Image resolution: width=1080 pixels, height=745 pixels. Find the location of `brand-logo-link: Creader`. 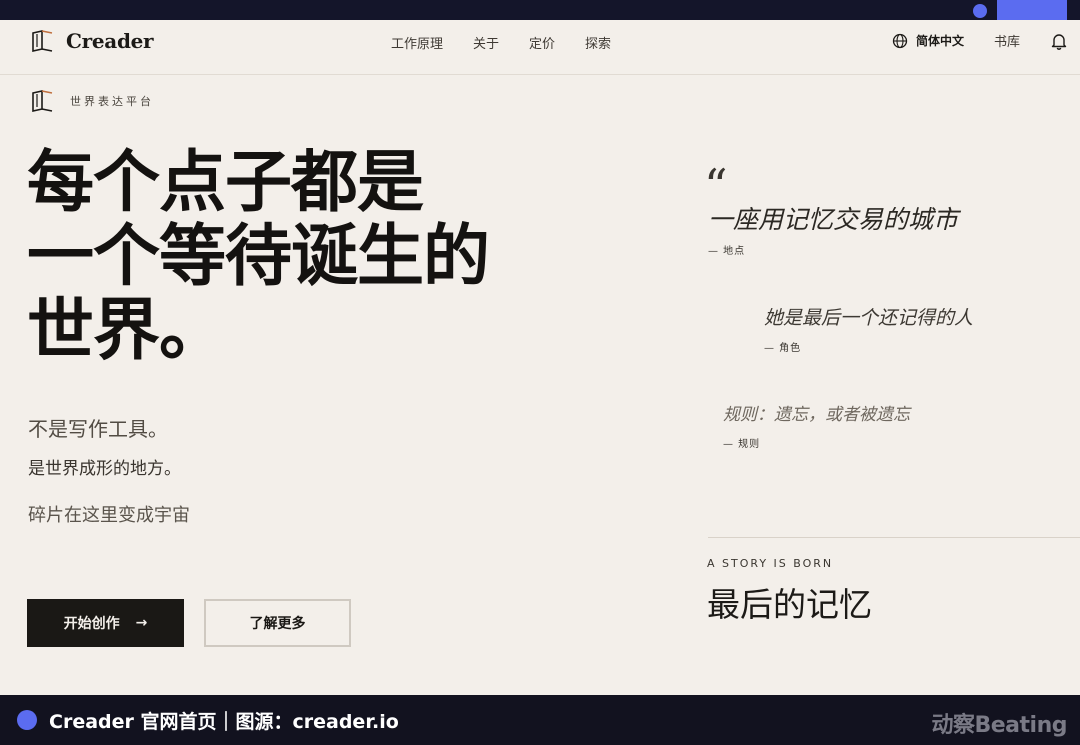

brand-logo-link: Creader is located at coordinates (92, 41).